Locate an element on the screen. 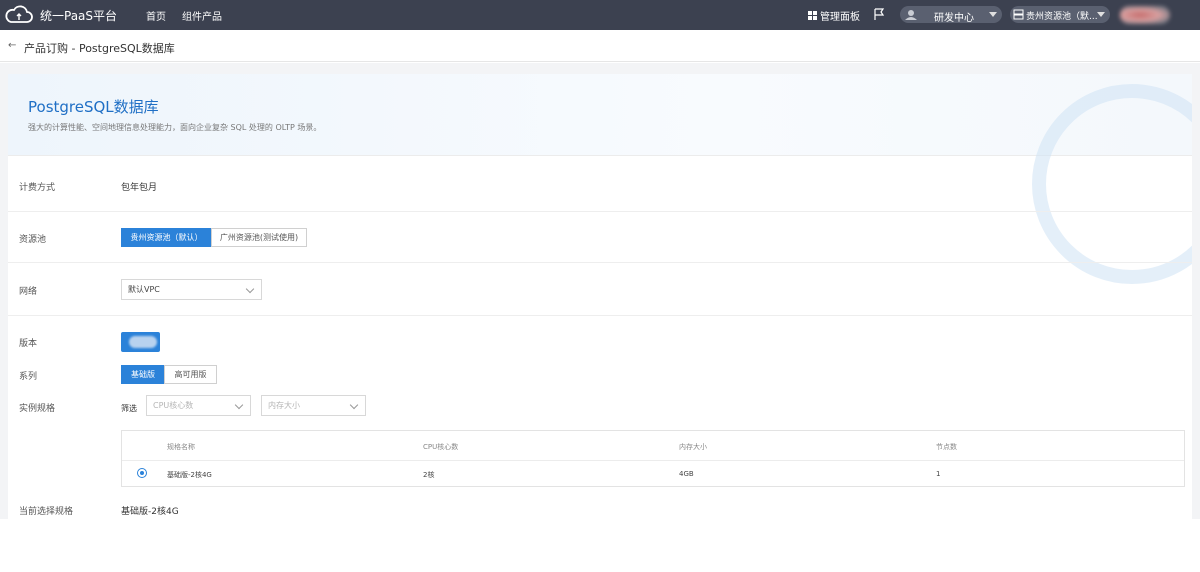  flag-icon is located at coordinates (879, 14).